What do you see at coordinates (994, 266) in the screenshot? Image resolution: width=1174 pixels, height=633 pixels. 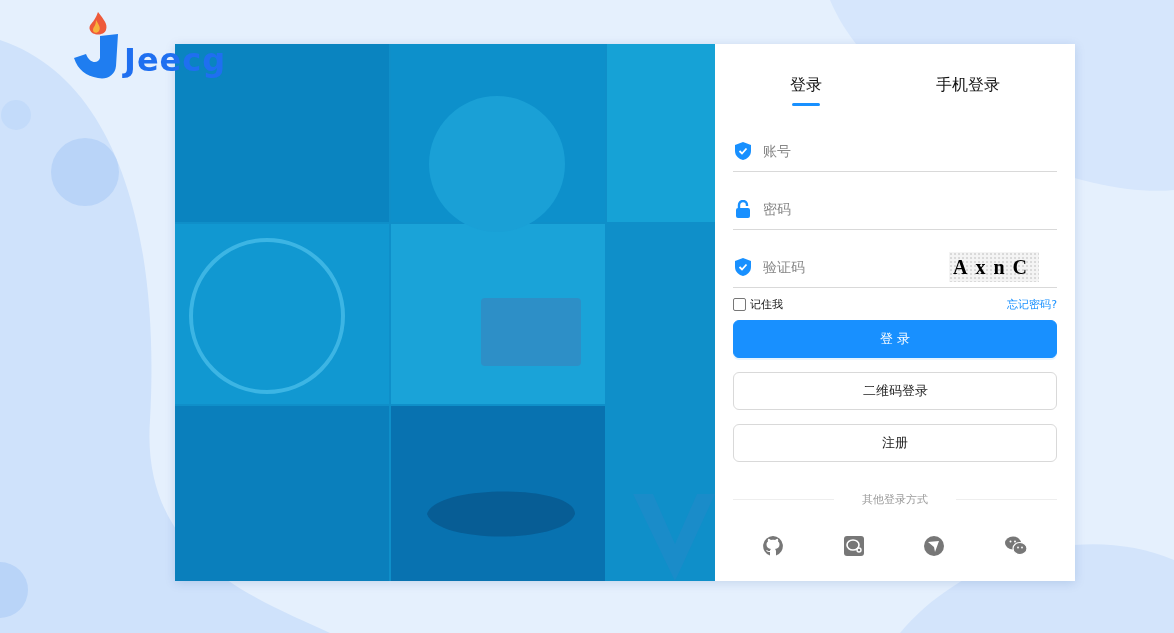 I see `captcha-image: AxnC` at bounding box center [994, 266].